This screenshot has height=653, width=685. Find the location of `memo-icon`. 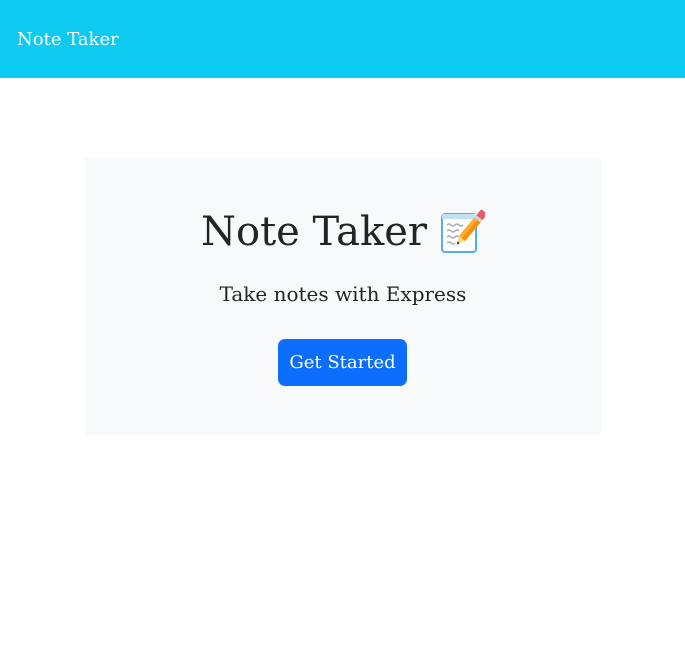

memo-icon is located at coordinates (463, 232).